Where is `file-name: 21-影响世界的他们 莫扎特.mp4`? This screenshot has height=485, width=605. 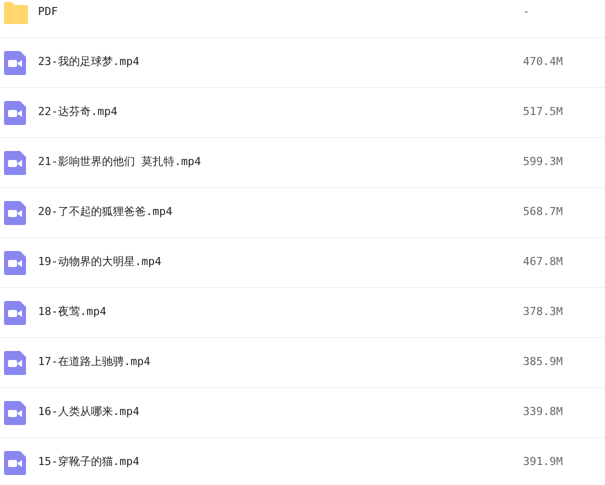
file-name: 21-影响世界的他们 莫扎特.mp4 is located at coordinates (120, 162).